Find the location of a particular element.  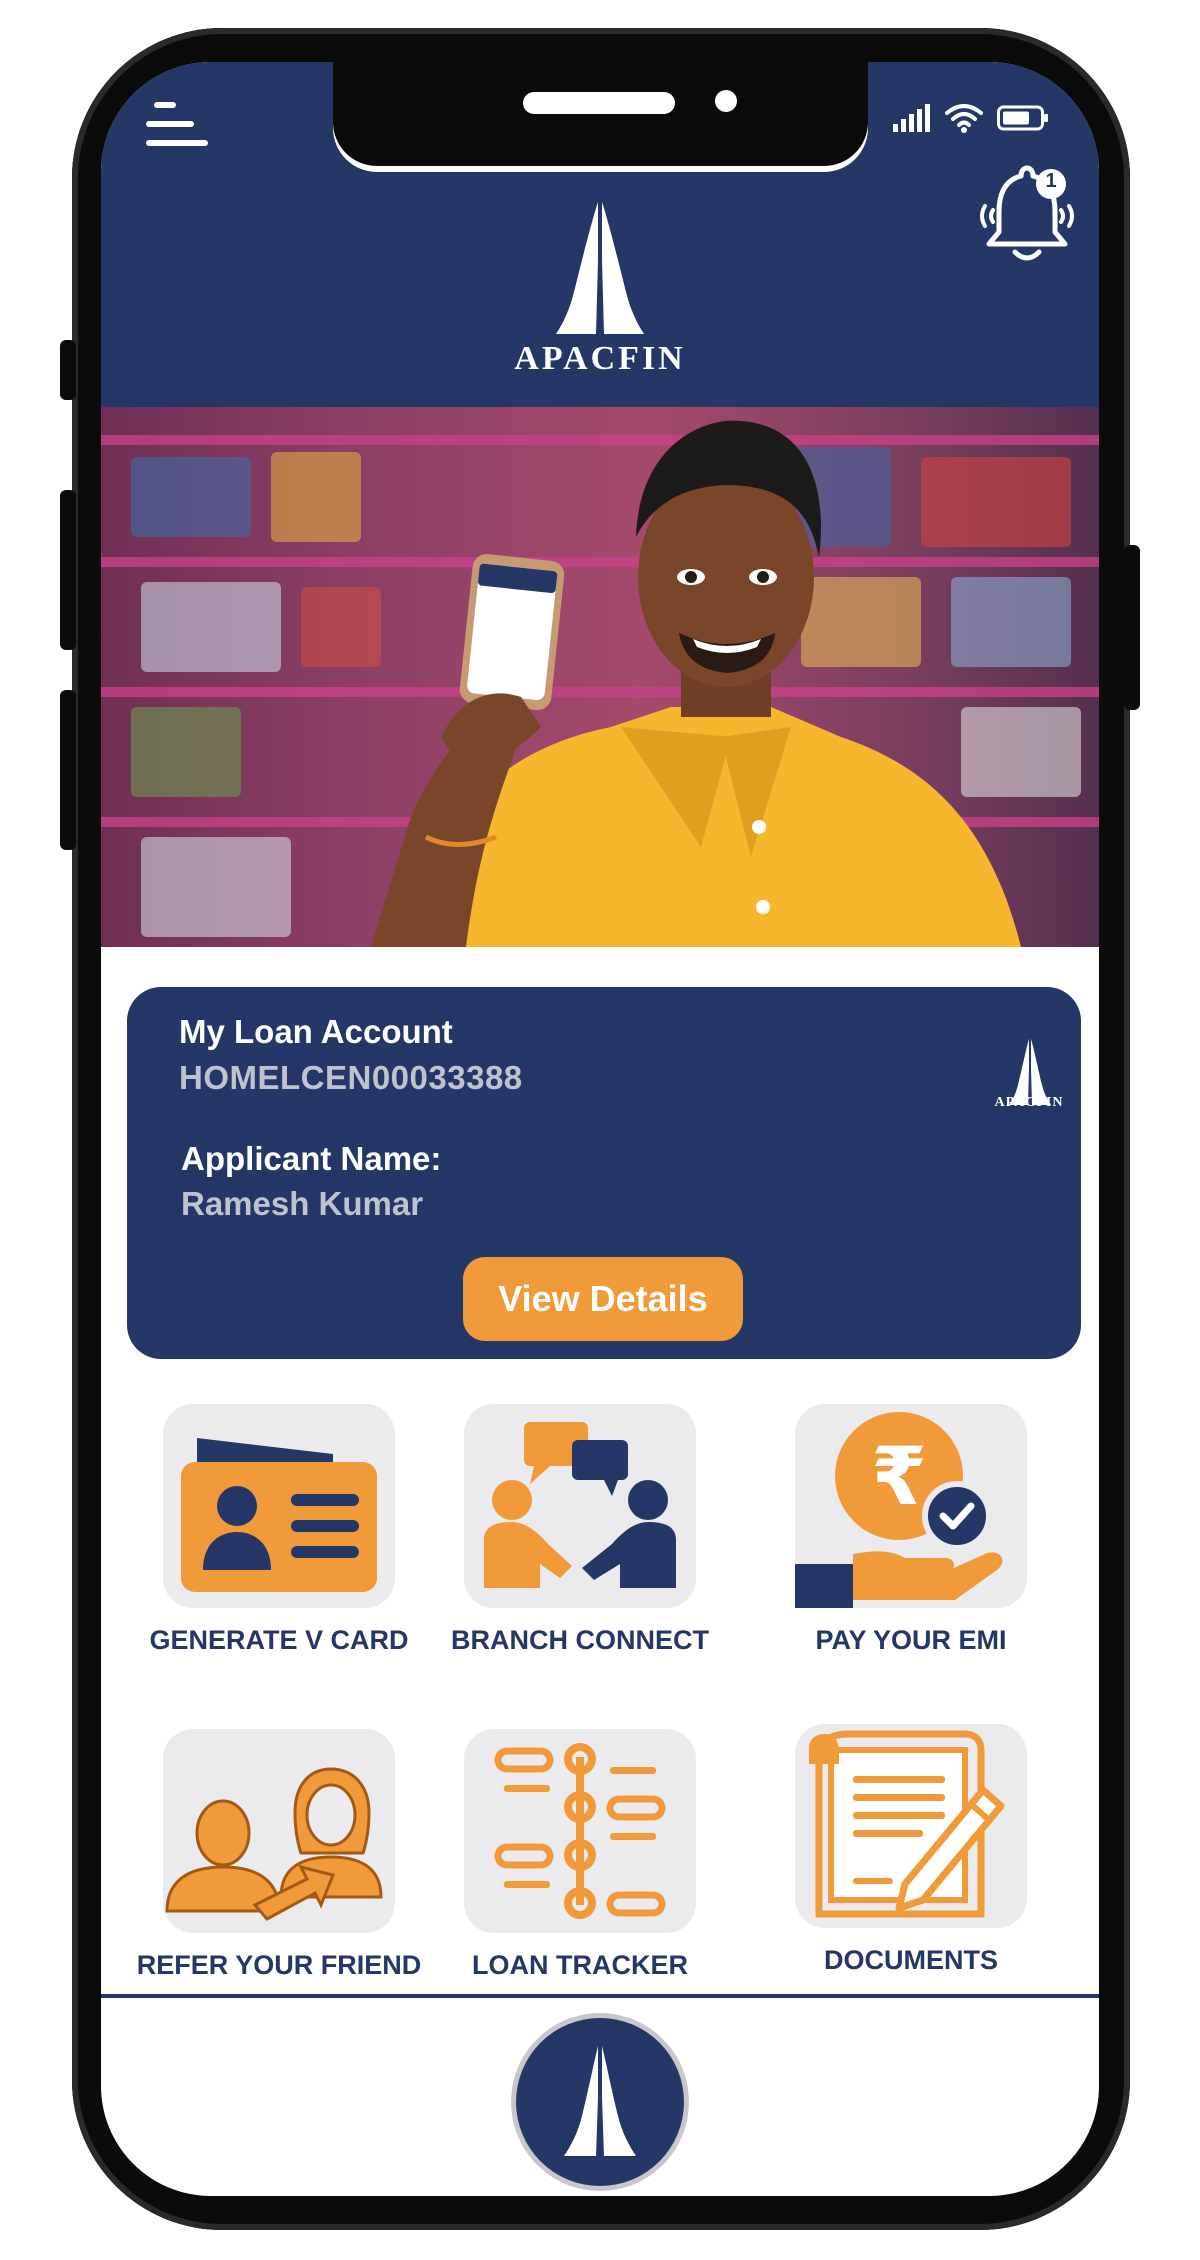

app-header: 1 APACFIN is located at coordinates (600, 234).